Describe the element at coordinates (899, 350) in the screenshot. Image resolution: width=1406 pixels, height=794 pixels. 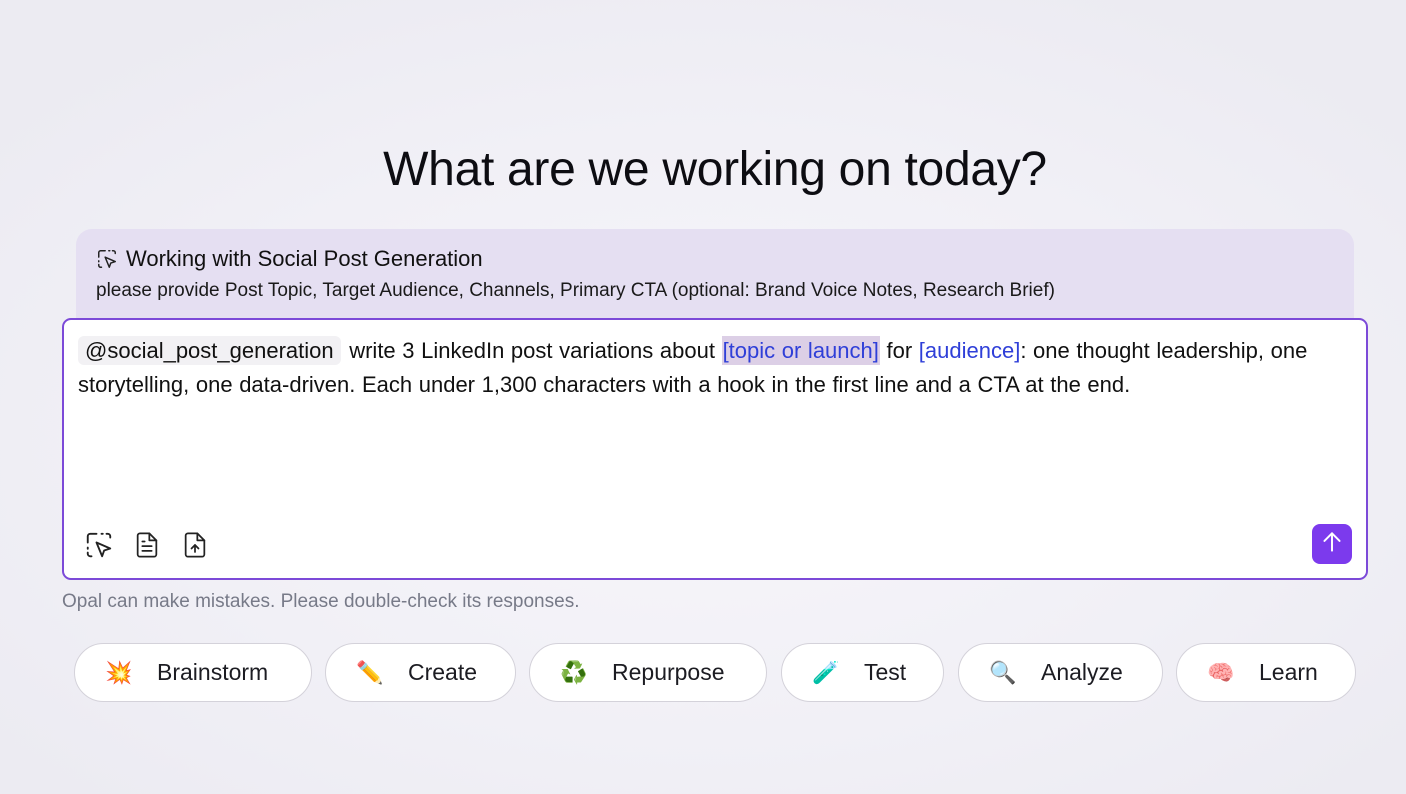
I see `prompt-text: for` at that location.